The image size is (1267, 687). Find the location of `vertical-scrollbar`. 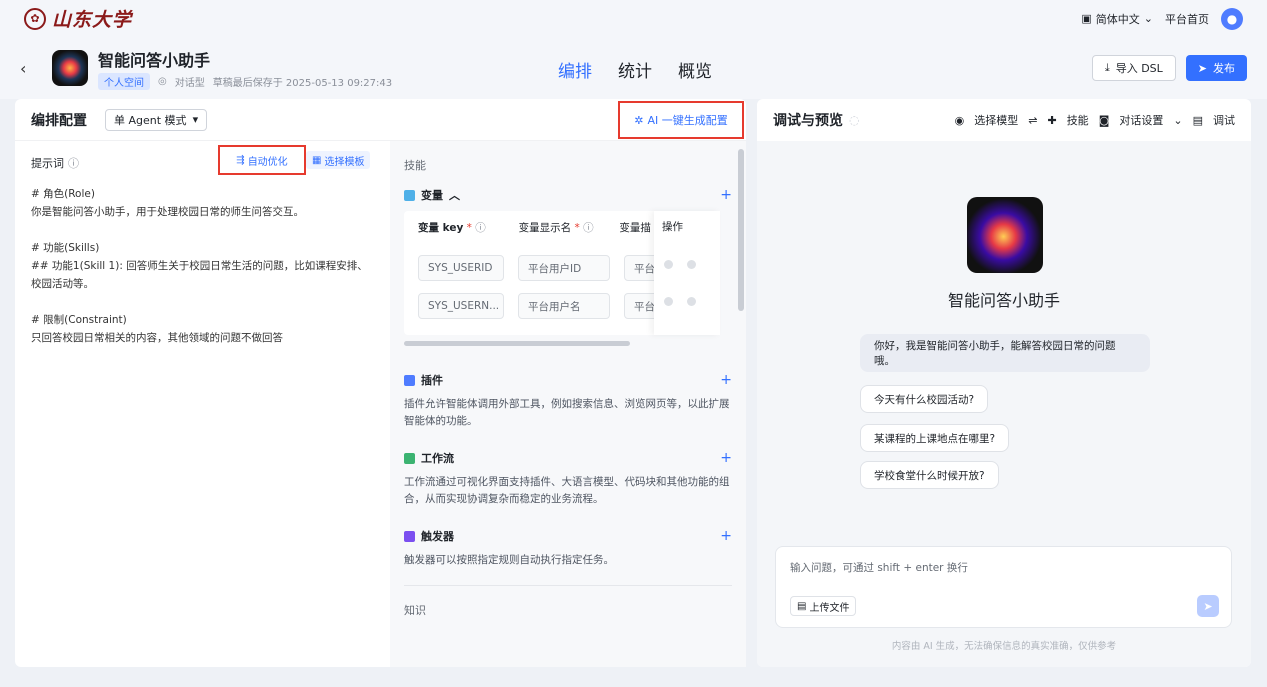

vertical-scrollbar is located at coordinates (741, 230).